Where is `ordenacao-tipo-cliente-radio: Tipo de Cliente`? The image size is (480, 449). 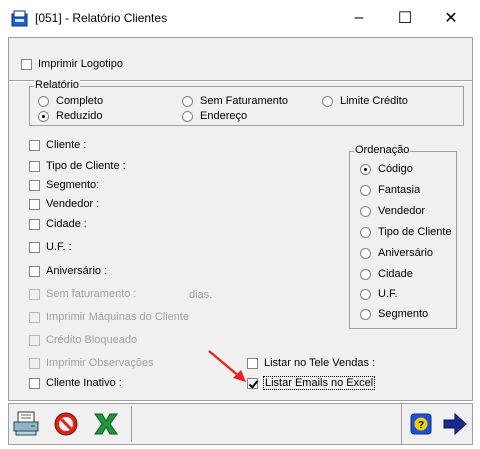
ordenacao-tipo-cliente-radio: Tipo de Cliente is located at coordinates (406, 232).